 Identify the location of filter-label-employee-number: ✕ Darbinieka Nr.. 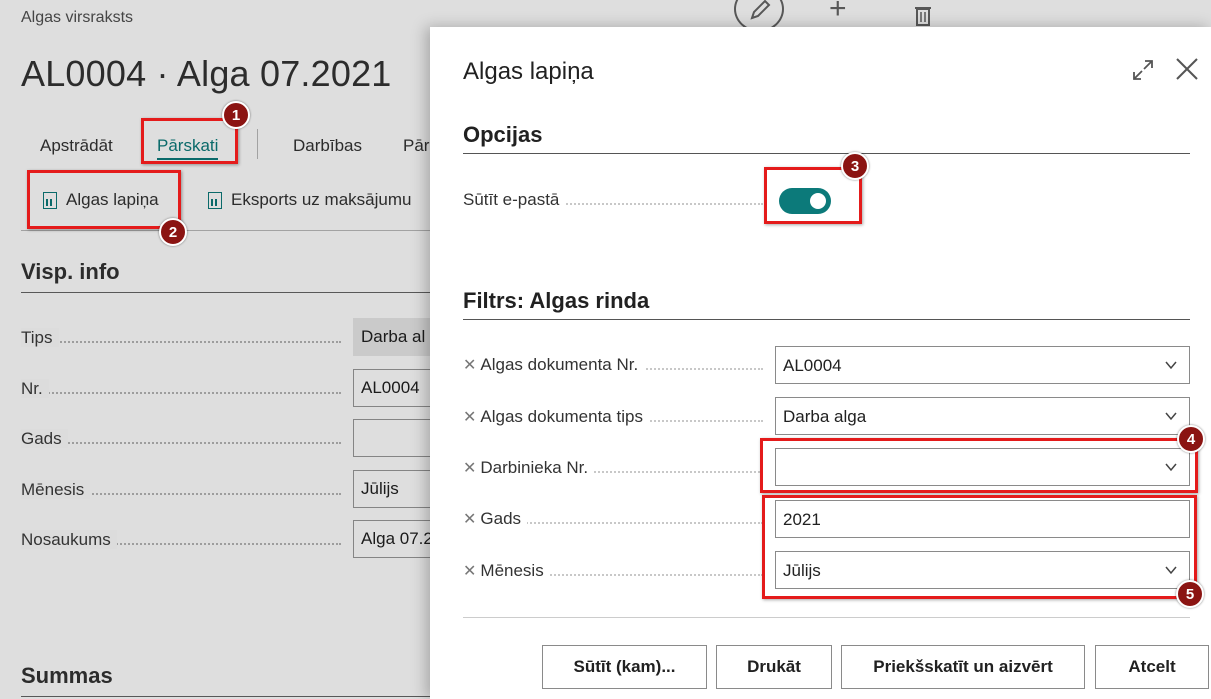
(613, 468).